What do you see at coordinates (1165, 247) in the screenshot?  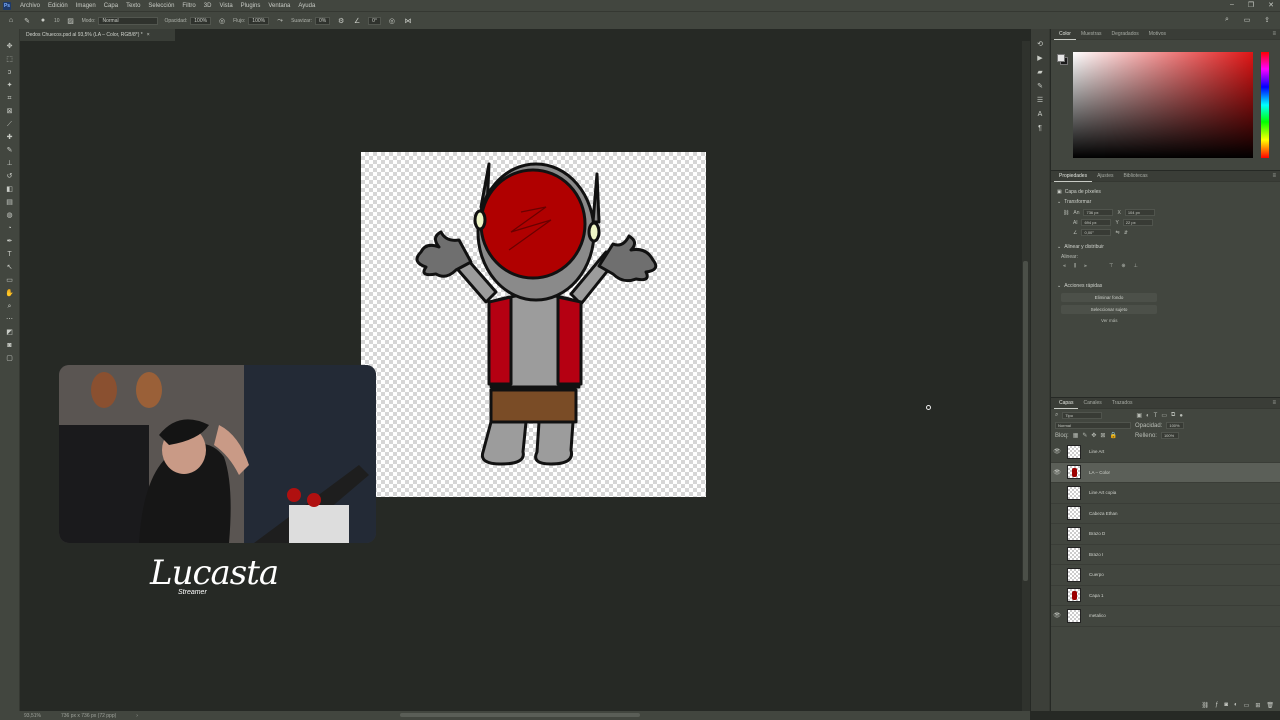 I see `align-section: ⌄ Alinear y distribuir` at bounding box center [1165, 247].